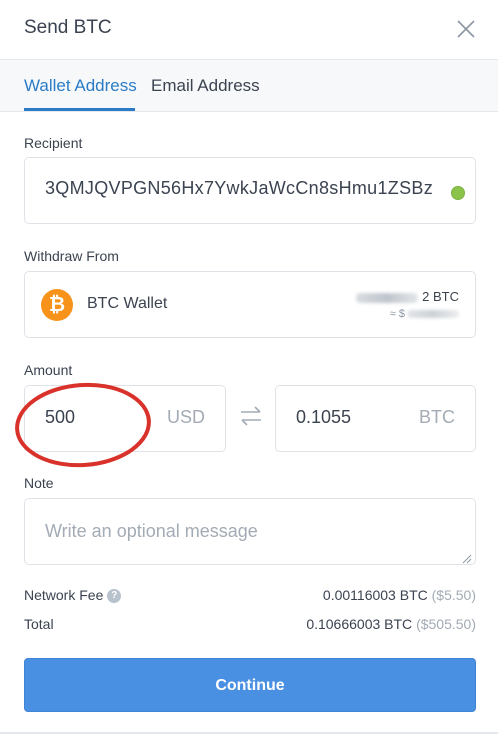 The height and width of the screenshot is (734, 498). Describe the element at coordinates (114, 596) in the screenshot. I see `help-icon: ?` at that location.